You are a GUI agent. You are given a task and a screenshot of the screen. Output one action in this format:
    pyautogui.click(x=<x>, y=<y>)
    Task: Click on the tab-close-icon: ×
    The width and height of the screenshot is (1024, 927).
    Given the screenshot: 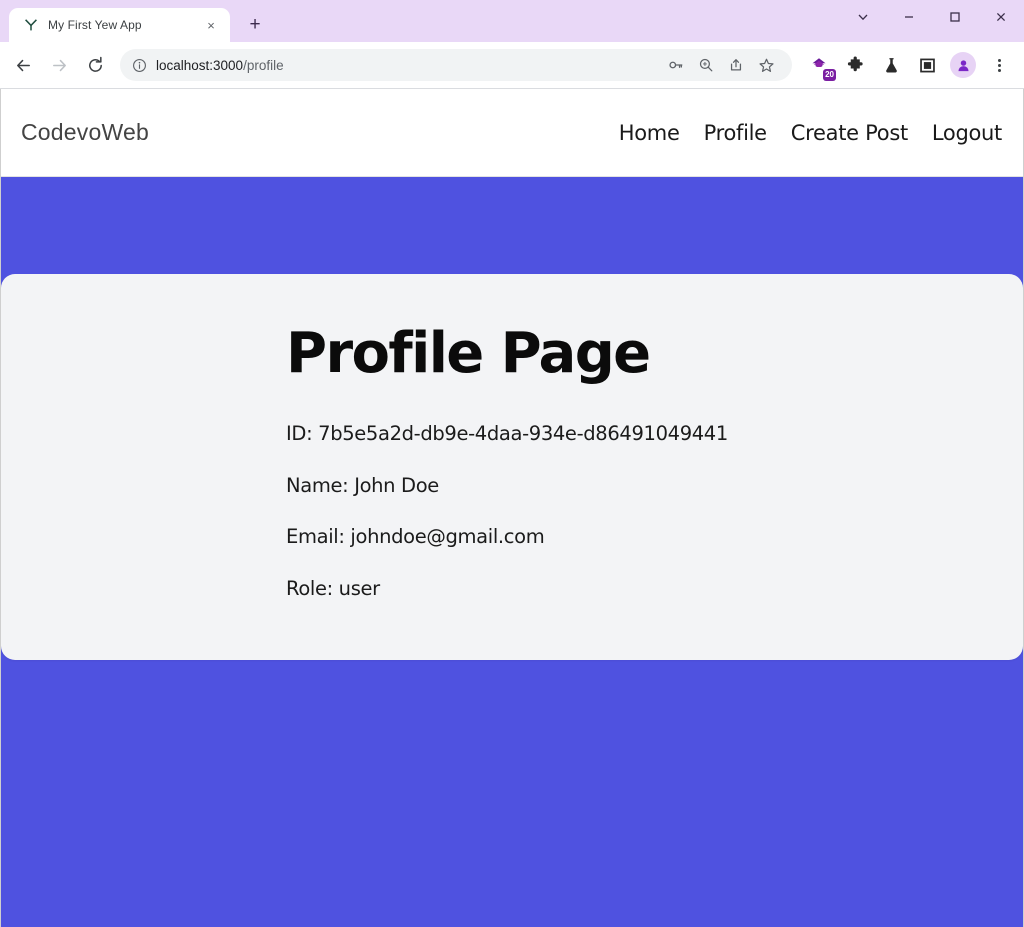 What is the action you would take?
    pyautogui.click(x=211, y=25)
    